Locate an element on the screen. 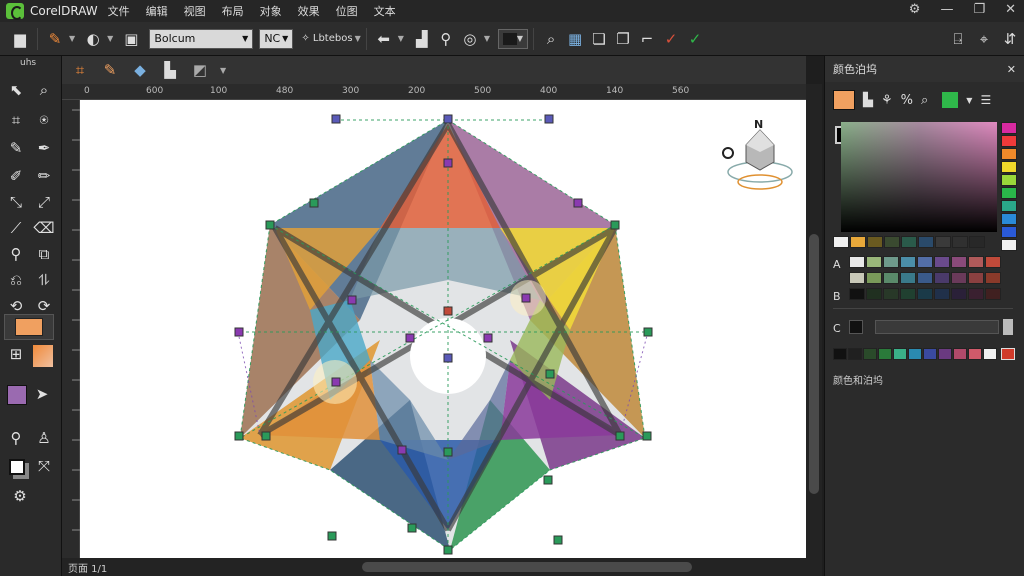 Image resolution: width=1024 pixels, height=576 pixels. text-frame-icon: ⧉ is located at coordinates (44, 254).